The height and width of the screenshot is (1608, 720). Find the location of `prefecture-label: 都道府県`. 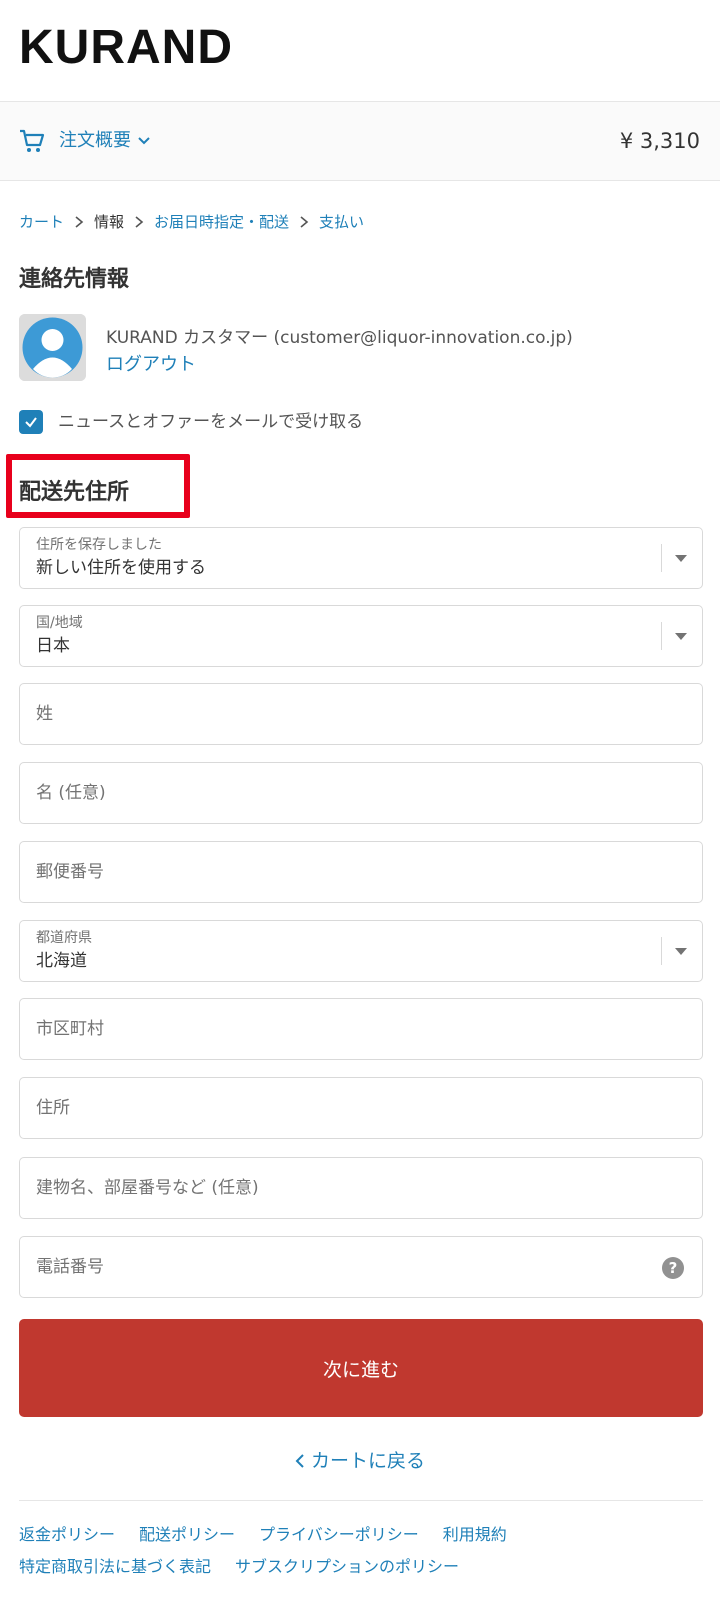

prefecture-label: 都道府県 is located at coordinates (64, 938).